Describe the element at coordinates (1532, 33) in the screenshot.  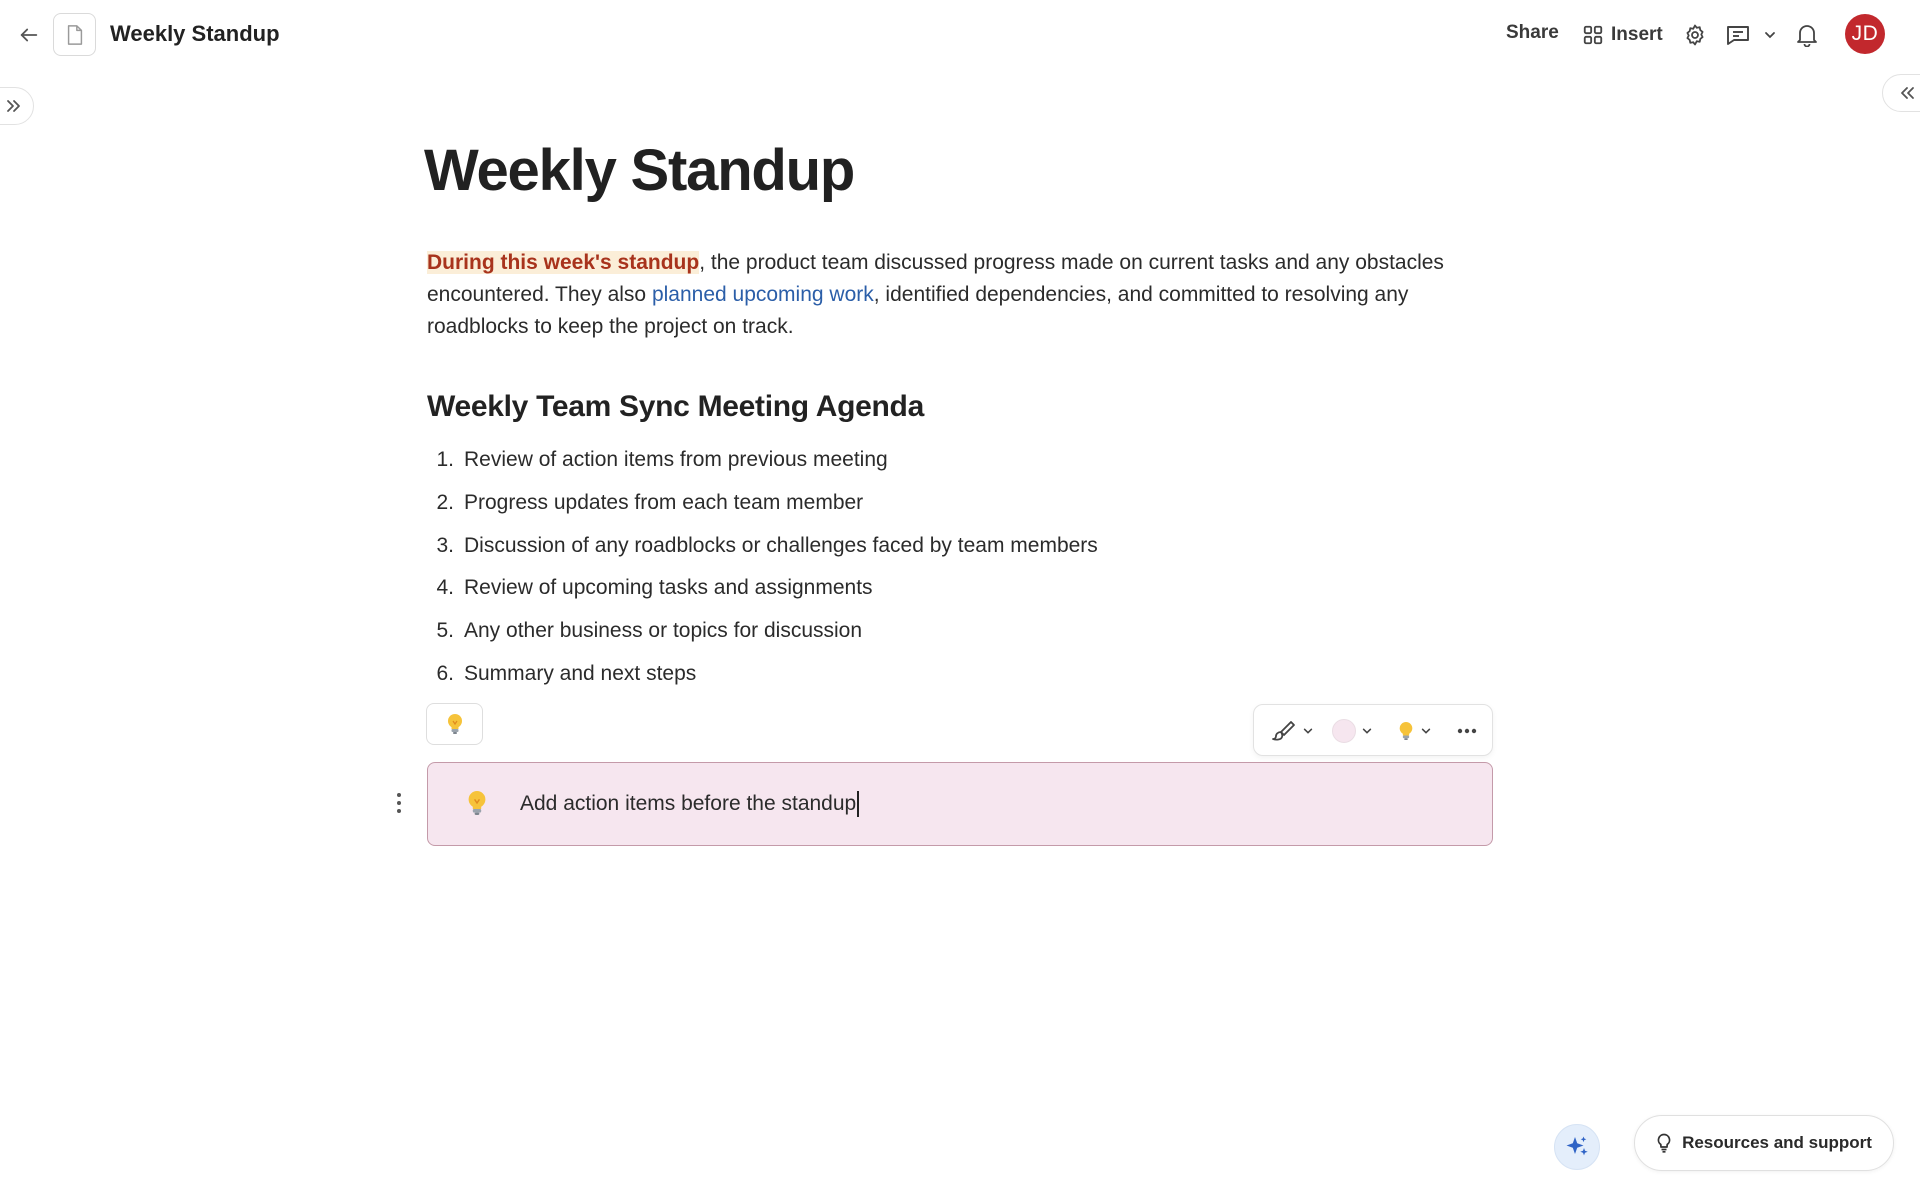
I see `share-button: Share` at that location.